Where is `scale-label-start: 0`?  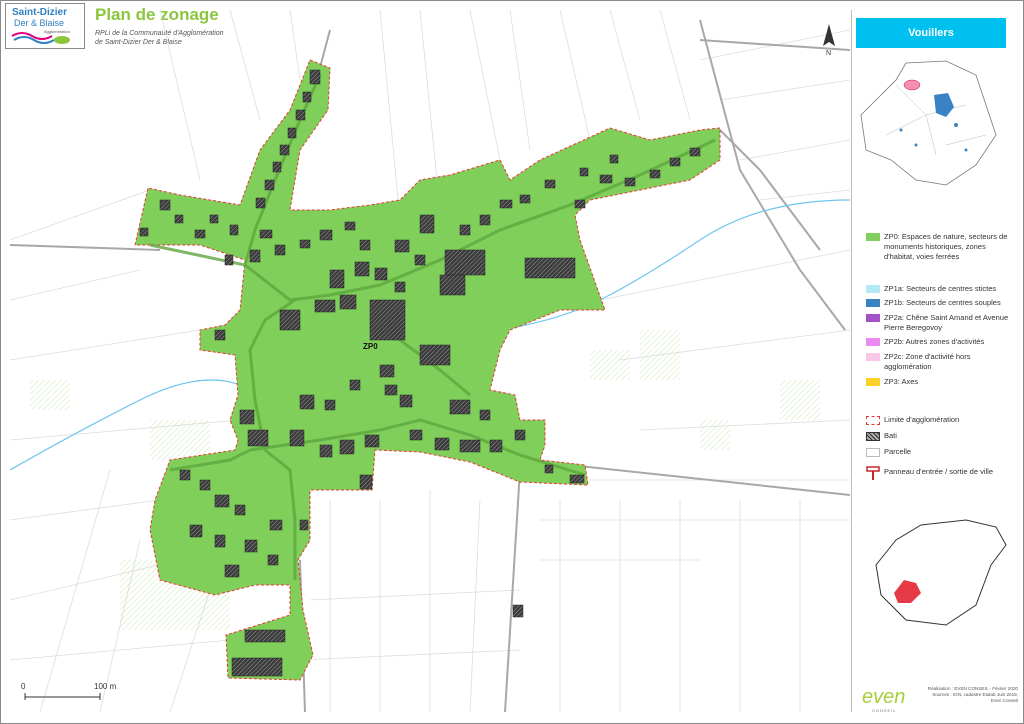
scale-label-start: 0 is located at coordinates (23, 686).